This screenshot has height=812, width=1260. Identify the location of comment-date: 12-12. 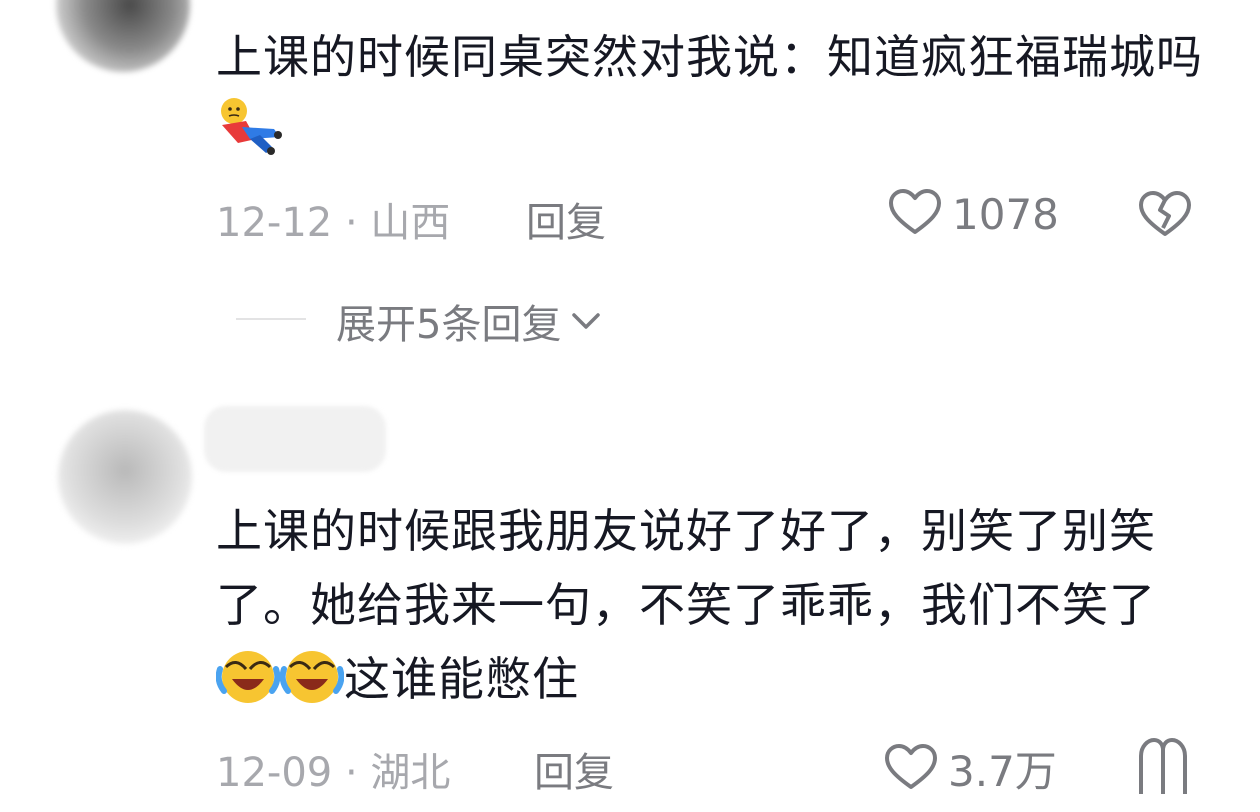
(274, 223).